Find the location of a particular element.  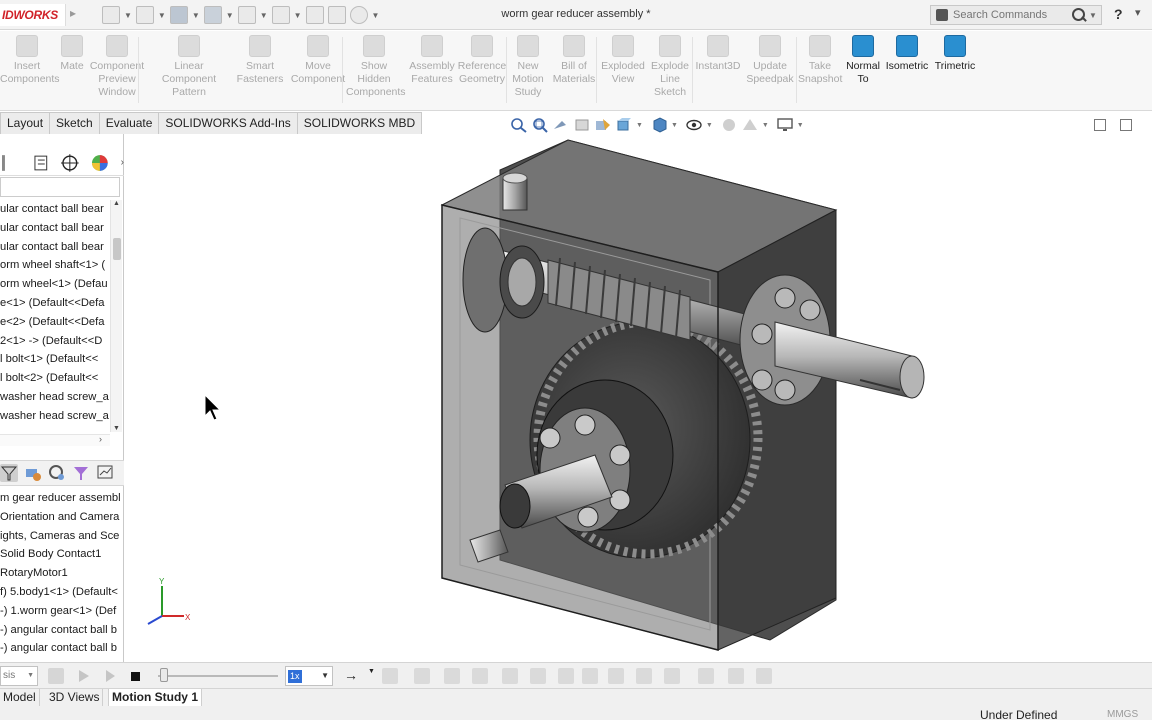

results-icon is located at coordinates (644, 676).